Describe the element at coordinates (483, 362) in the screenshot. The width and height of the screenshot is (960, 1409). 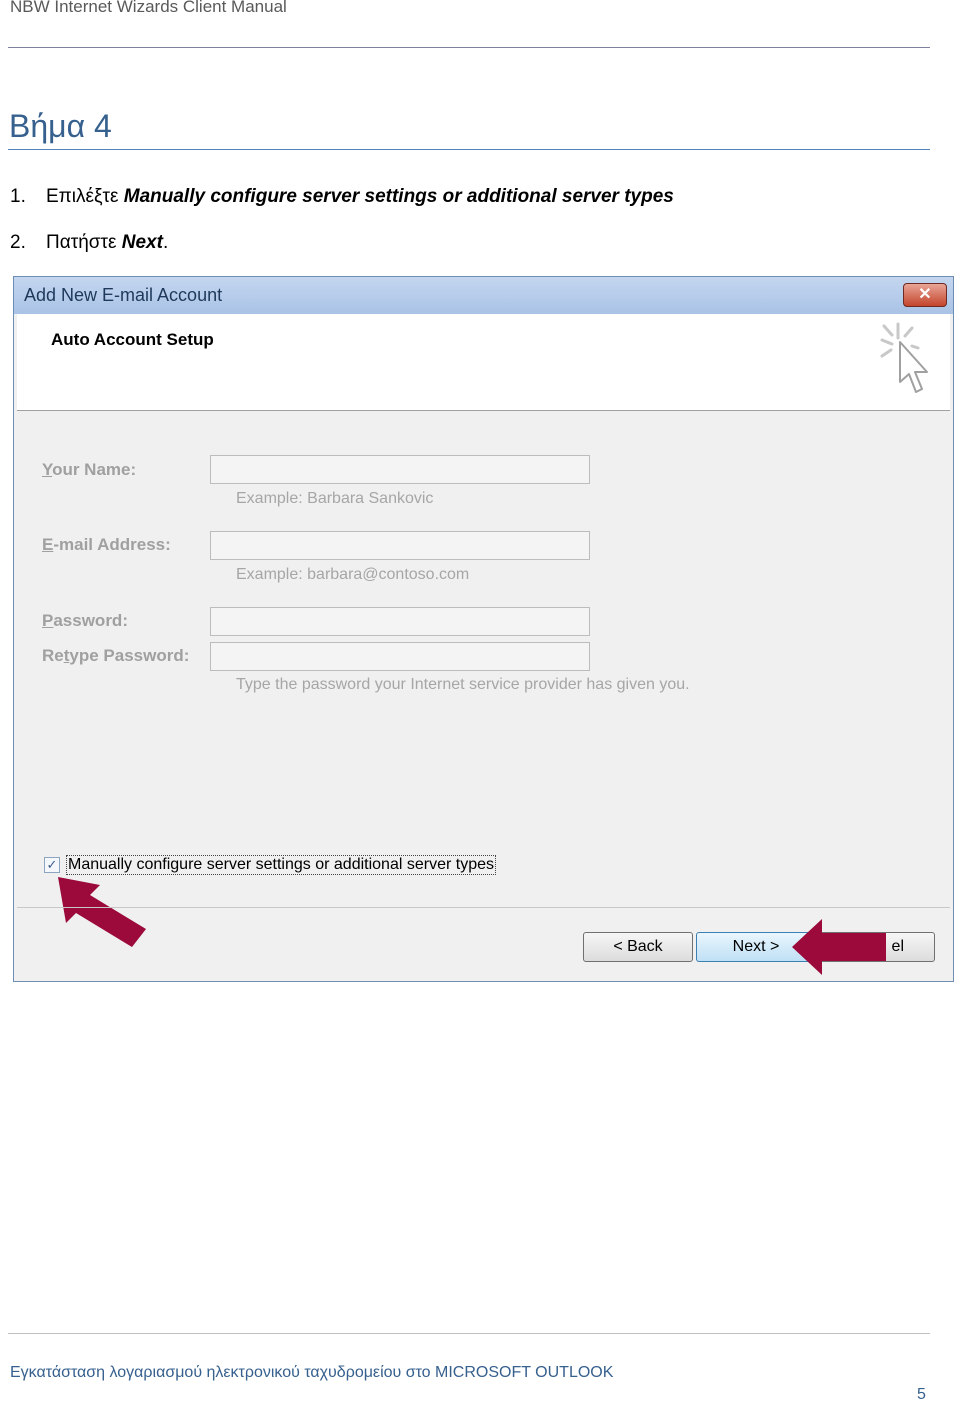
I see `dialog-banner: Auto Account Setup` at that location.